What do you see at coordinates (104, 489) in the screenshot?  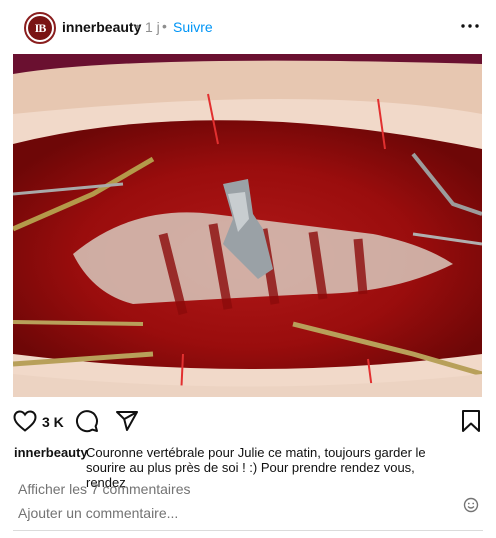 I see `view-comments-link: Afficher les 7 commentaires` at bounding box center [104, 489].